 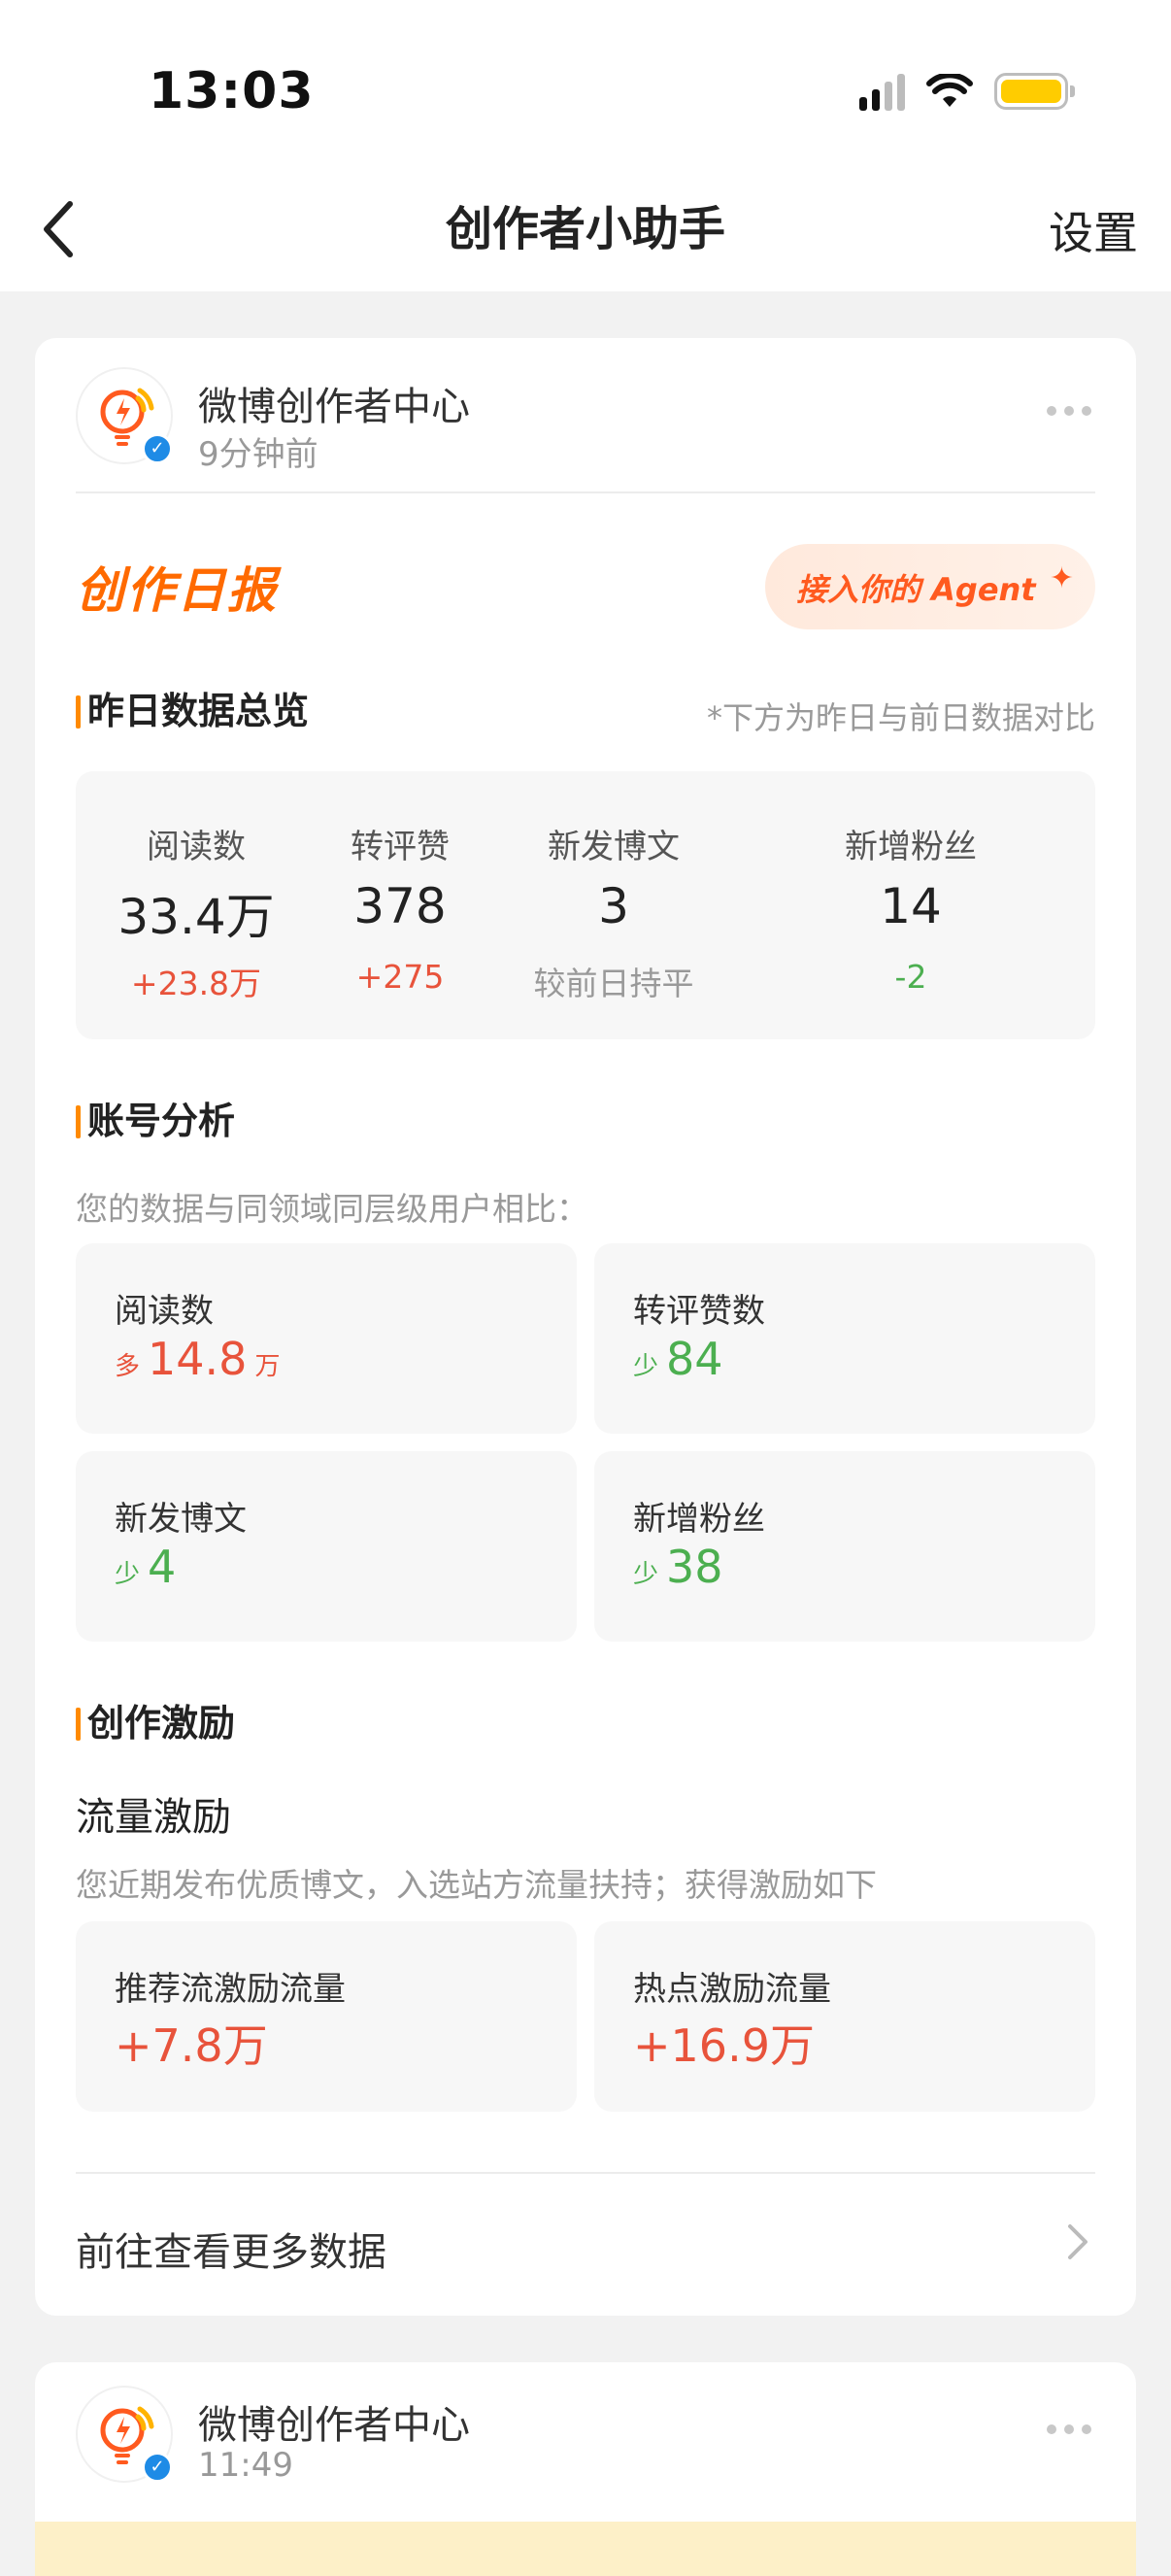 What do you see at coordinates (1034, 91) in the screenshot?
I see `battery-icon` at bounding box center [1034, 91].